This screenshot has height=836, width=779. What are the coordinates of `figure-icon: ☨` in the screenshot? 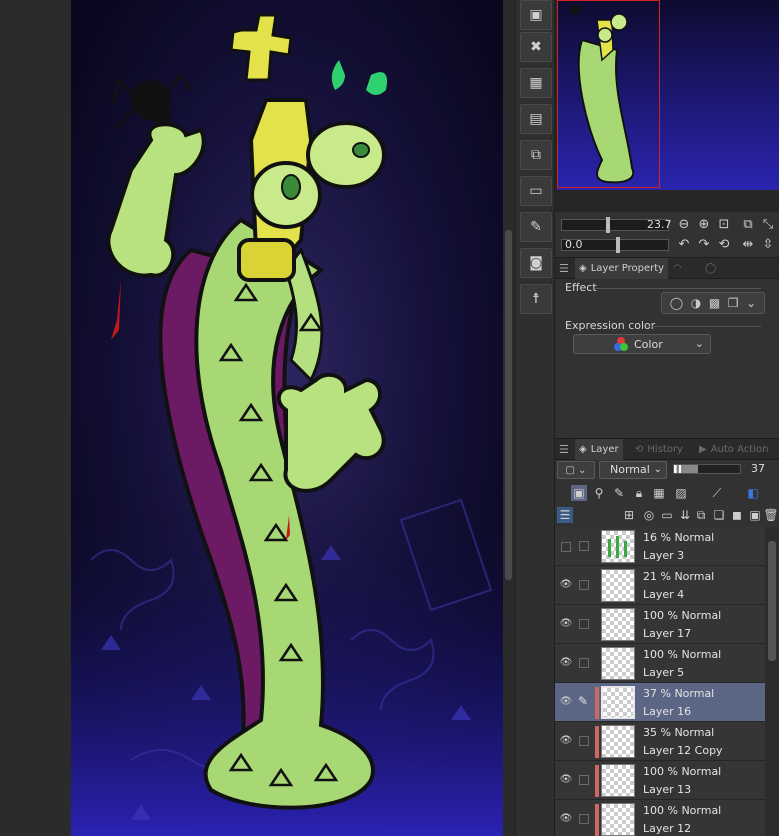 It's located at (536, 299).